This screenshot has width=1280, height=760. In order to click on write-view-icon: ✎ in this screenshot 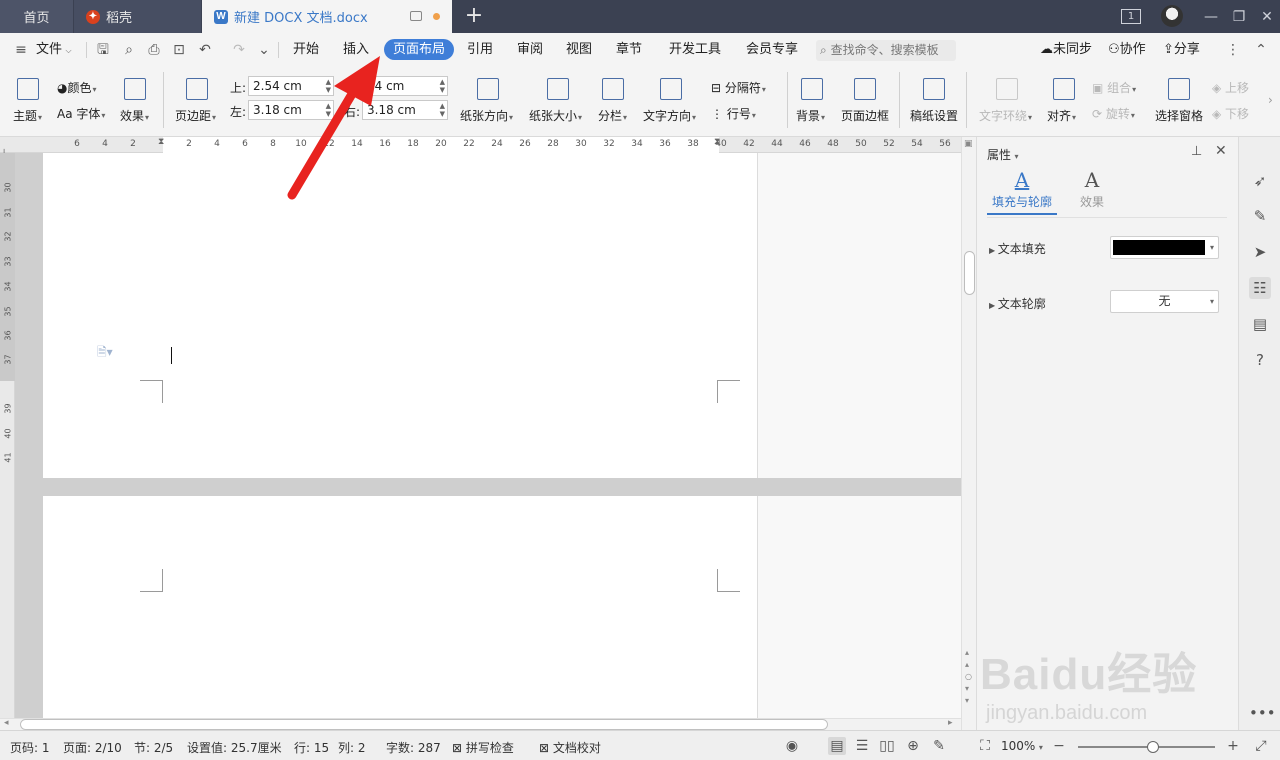, I will do `click(939, 746)`.